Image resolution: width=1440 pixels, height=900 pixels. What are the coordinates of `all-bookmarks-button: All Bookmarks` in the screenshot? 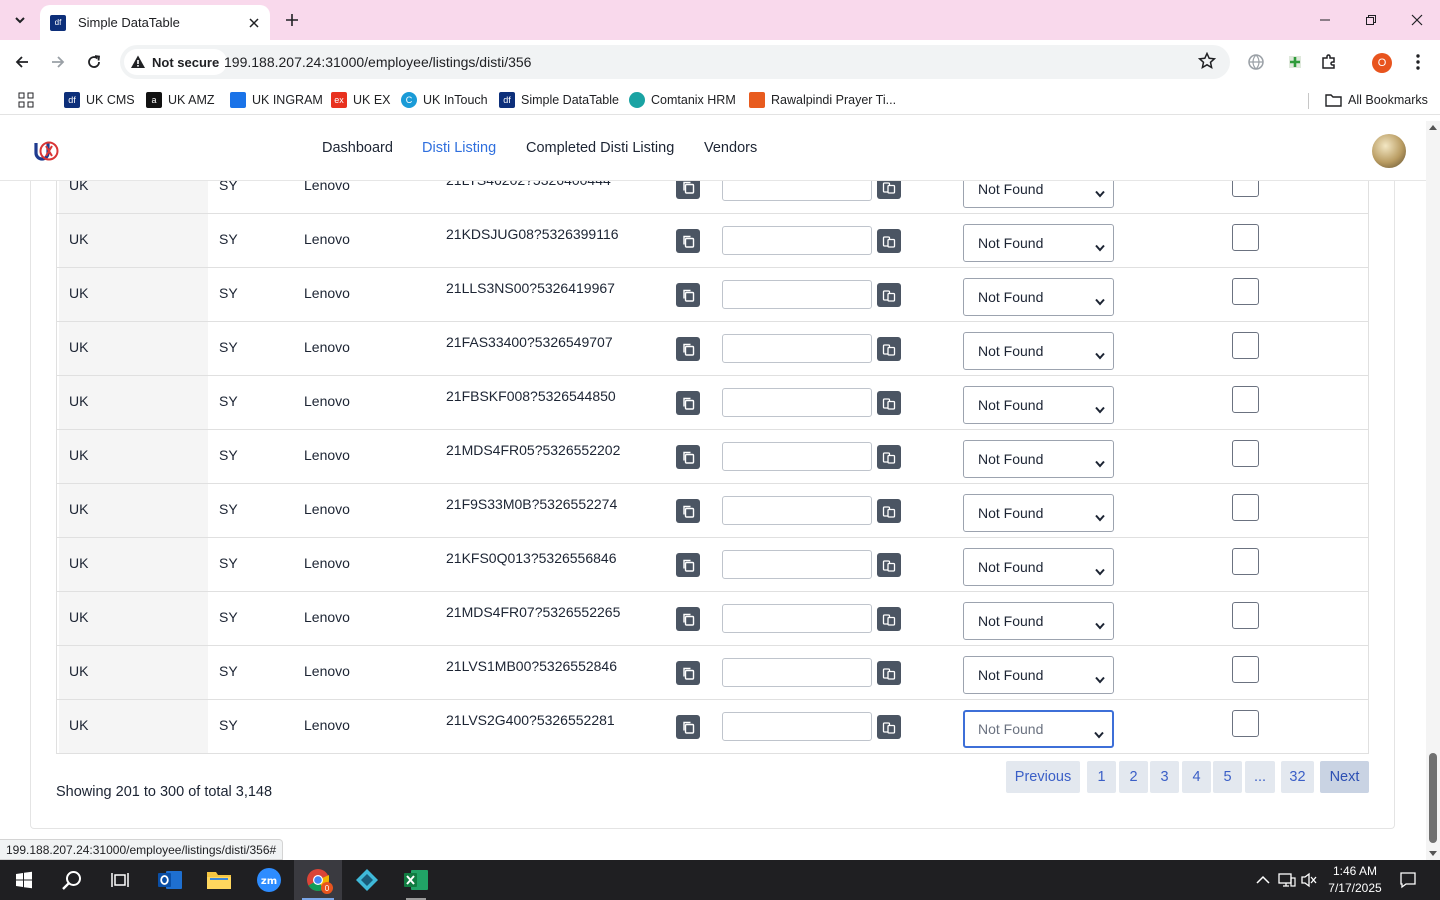 It's located at (1376, 100).